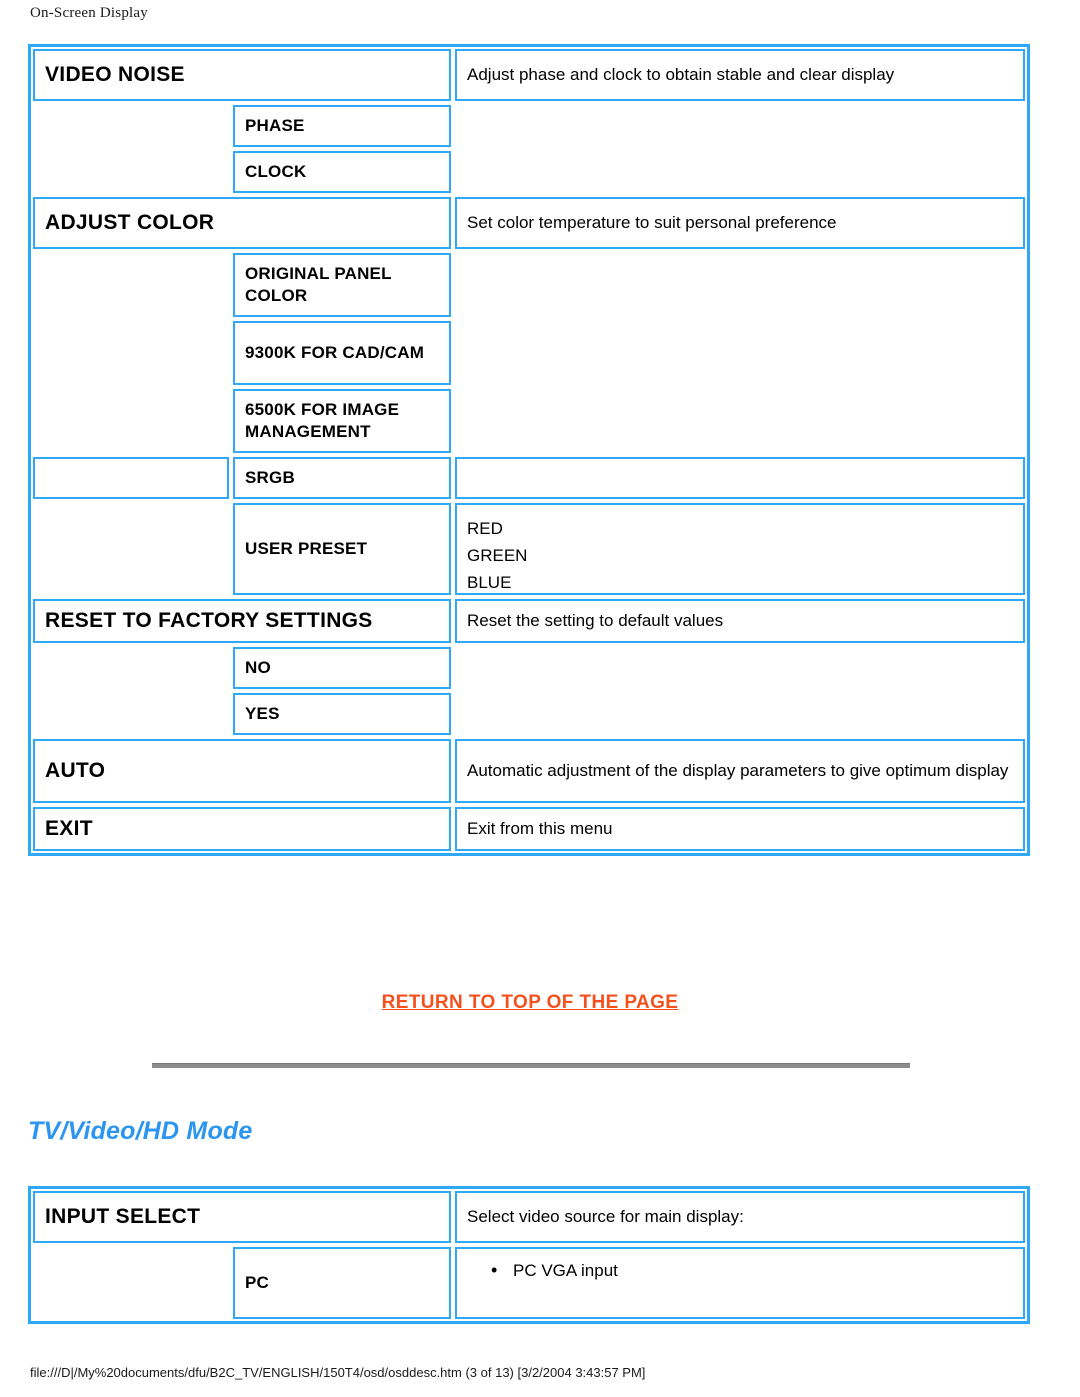  Describe the element at coordinates (276, 171) in the screenshot. I see `suboption-label: CLOCK` at that location.